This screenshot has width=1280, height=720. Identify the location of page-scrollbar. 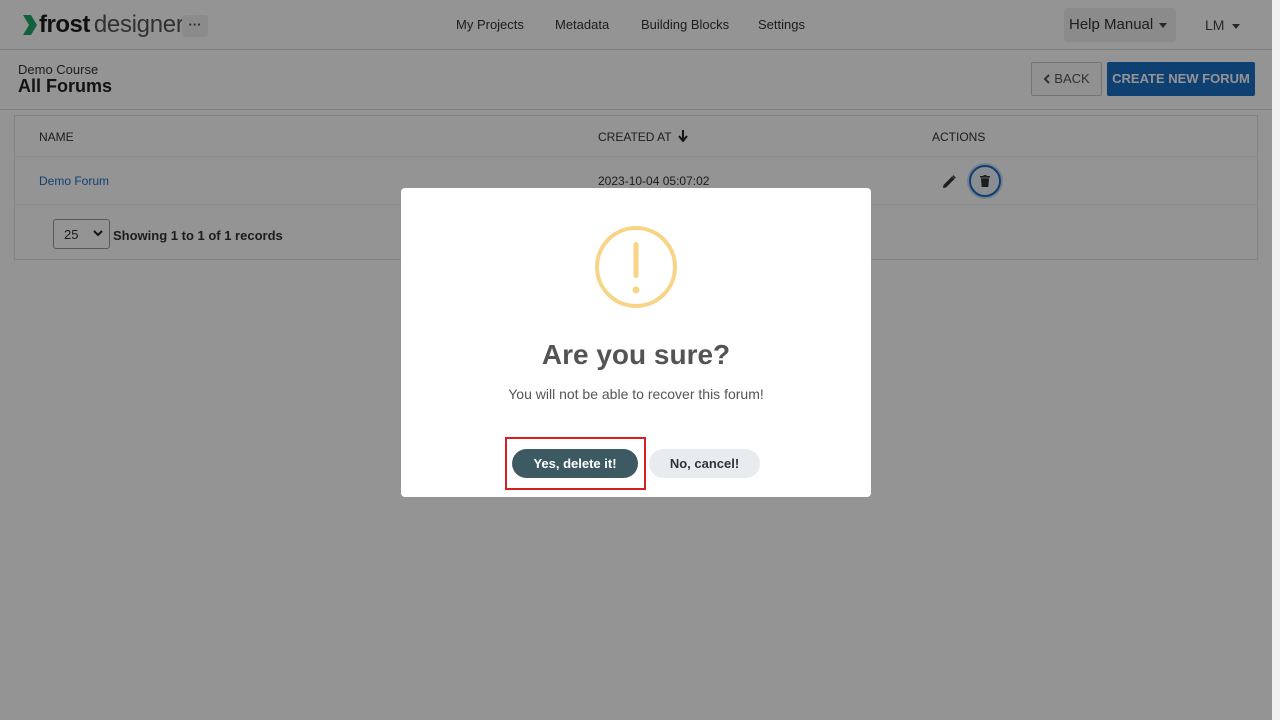
(1276, 360).